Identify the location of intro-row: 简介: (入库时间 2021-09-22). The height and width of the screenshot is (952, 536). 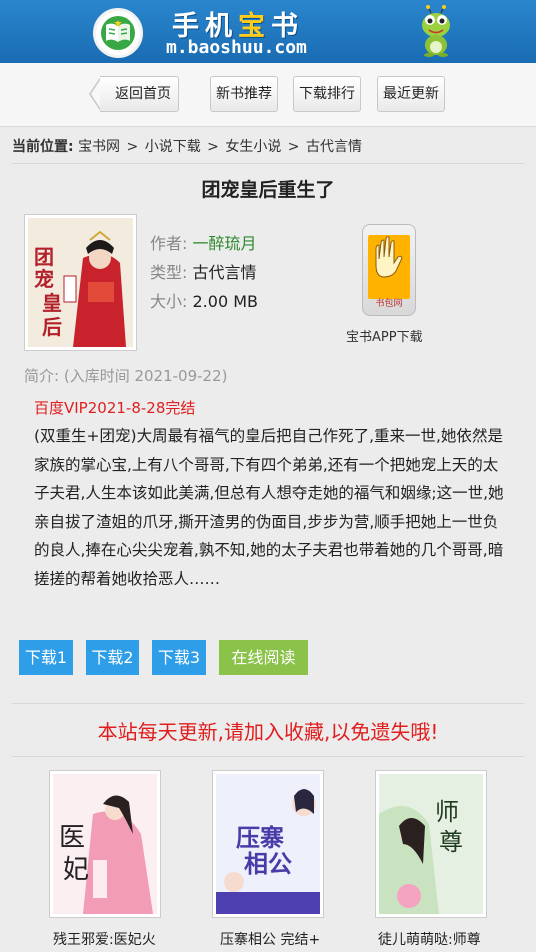
(126, 375).